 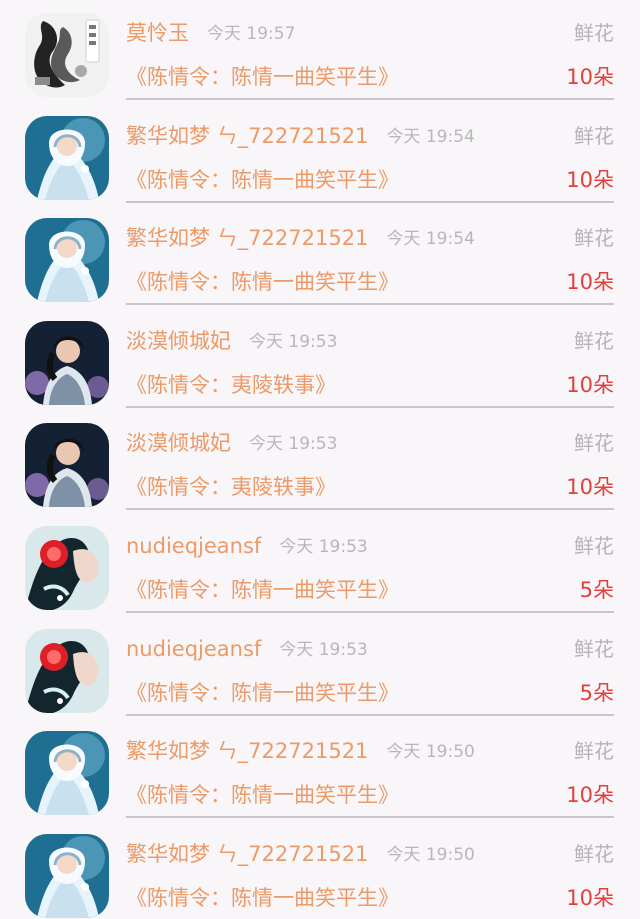 I want to click on sender-name: 莫怜玉, so click(x=157, y=33).